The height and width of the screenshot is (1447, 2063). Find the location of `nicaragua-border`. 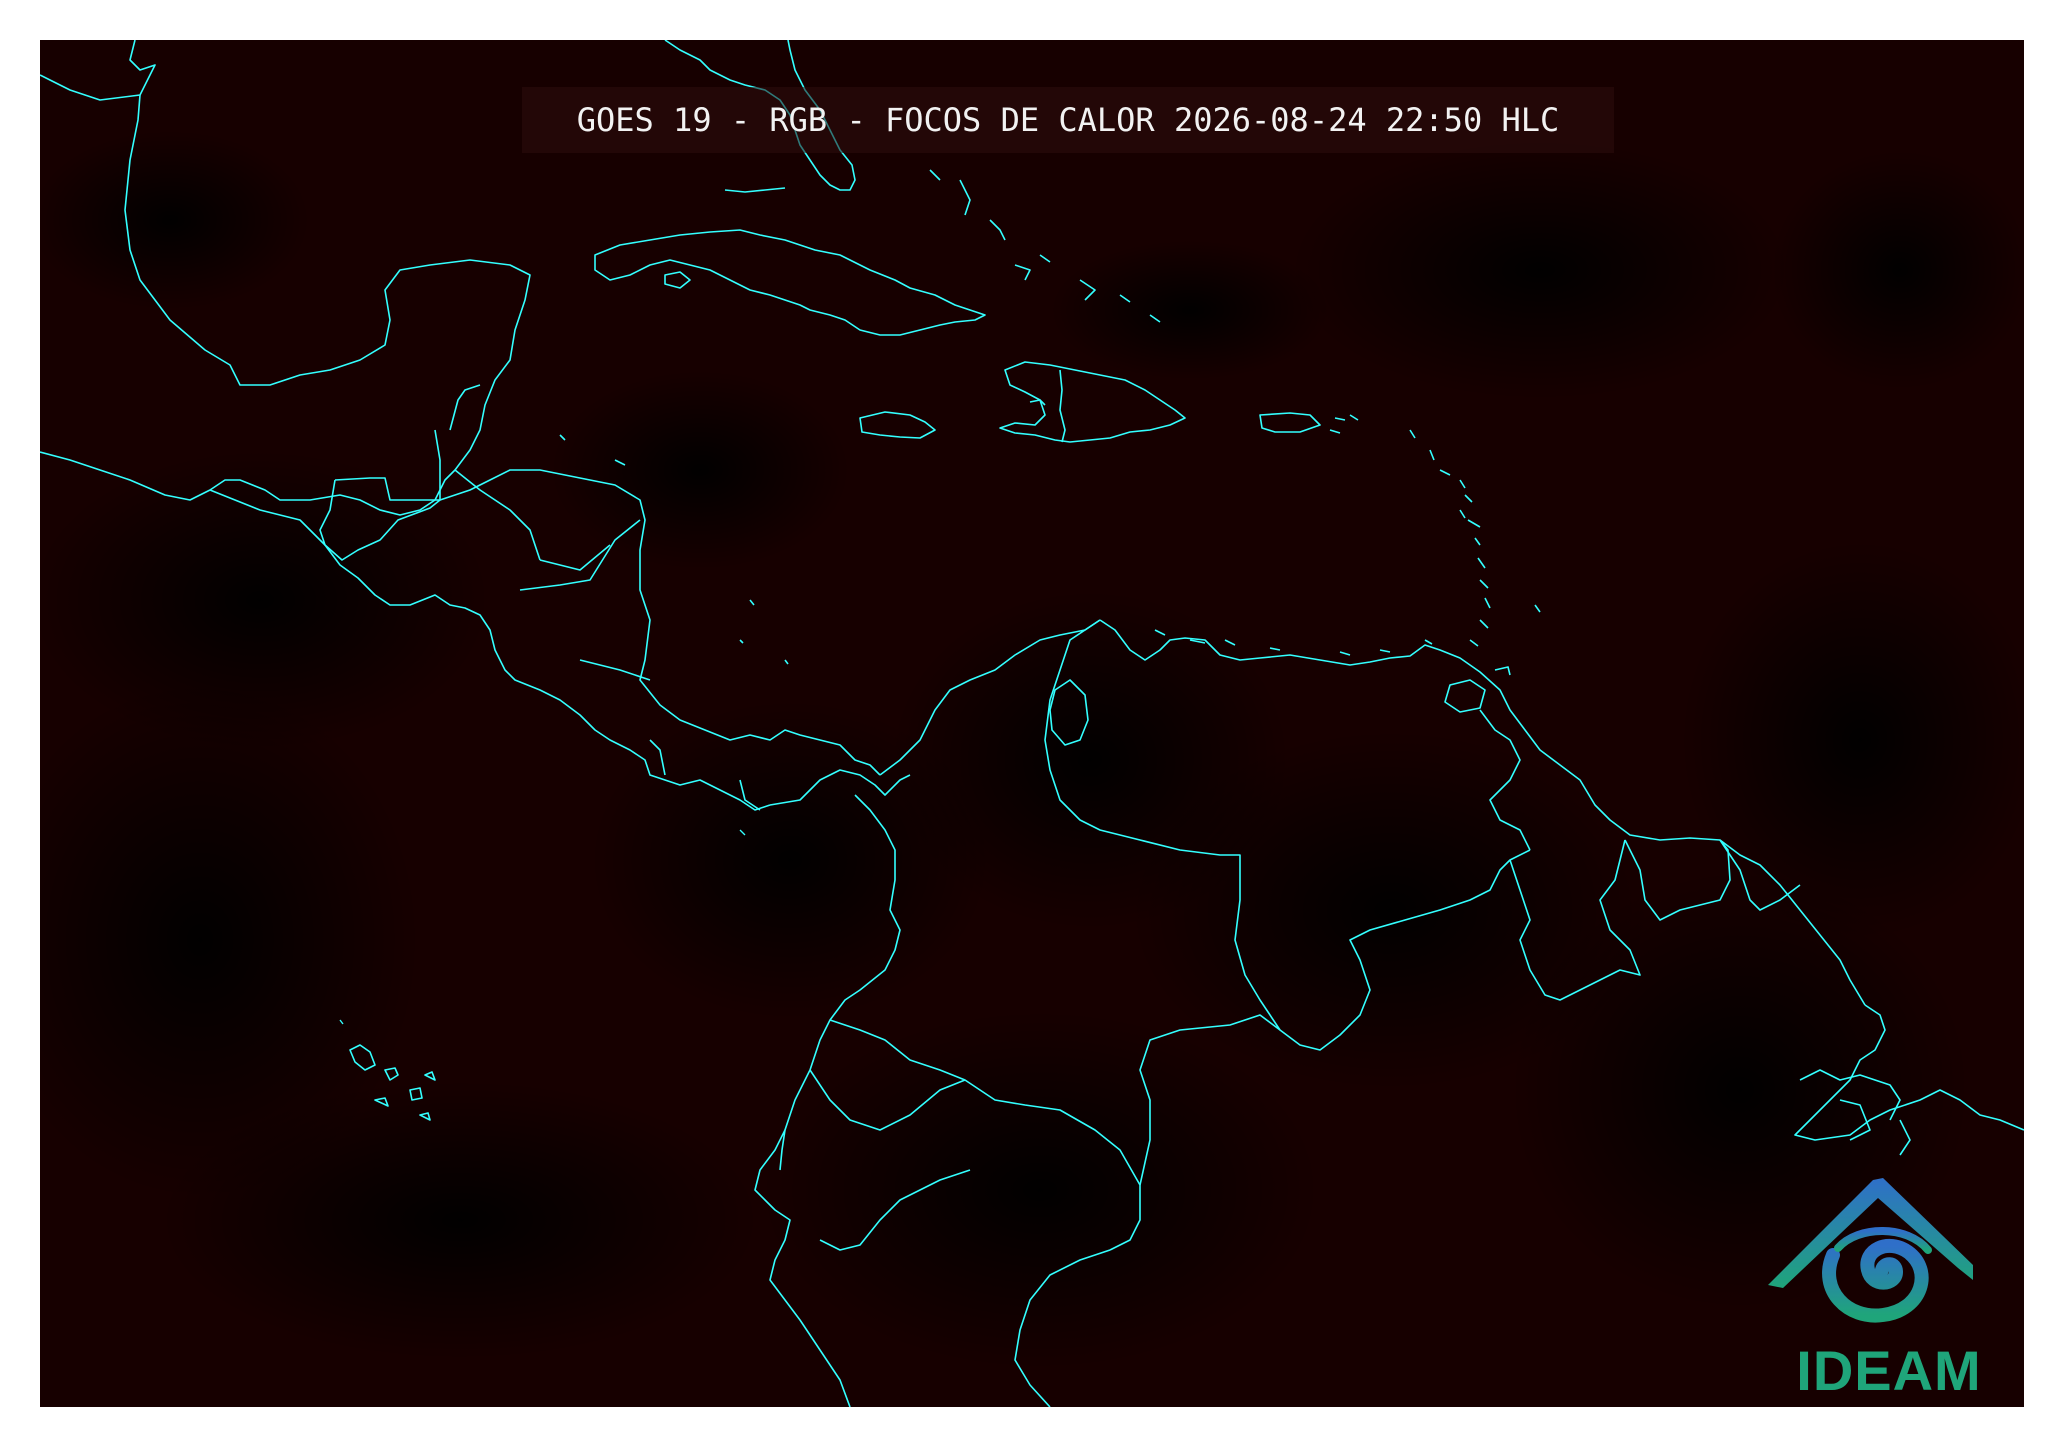

nicaragua-border is located at coordinates (595, 612).